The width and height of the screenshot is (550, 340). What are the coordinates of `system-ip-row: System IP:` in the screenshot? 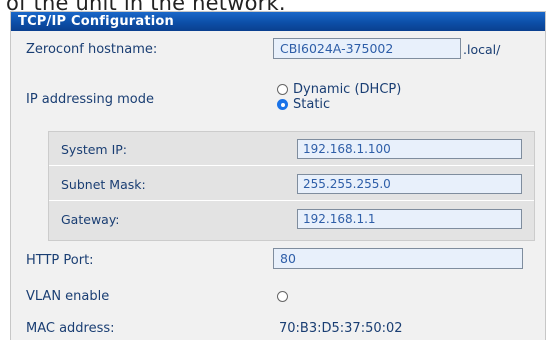 It's located at (291, 149).